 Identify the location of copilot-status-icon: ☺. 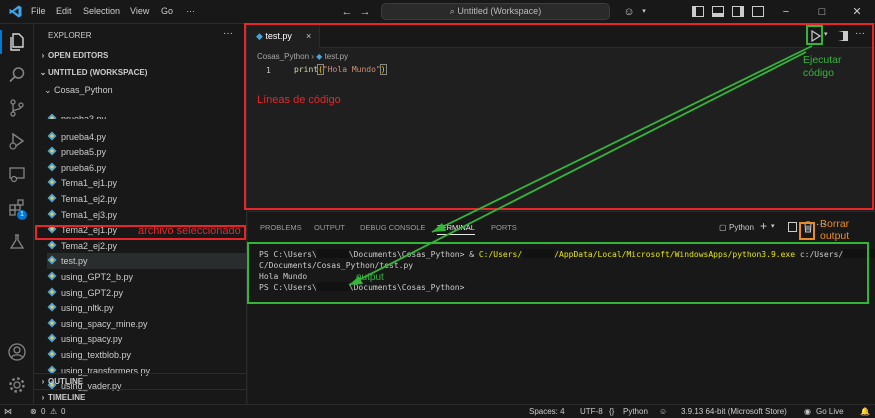
(663, 411).